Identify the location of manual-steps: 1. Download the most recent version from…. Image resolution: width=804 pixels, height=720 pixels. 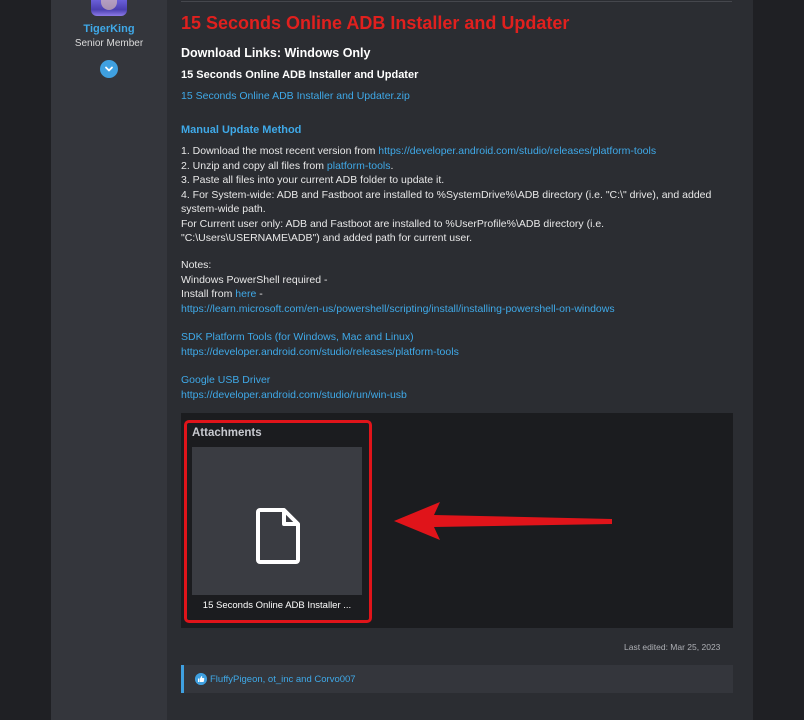
(457, 195).